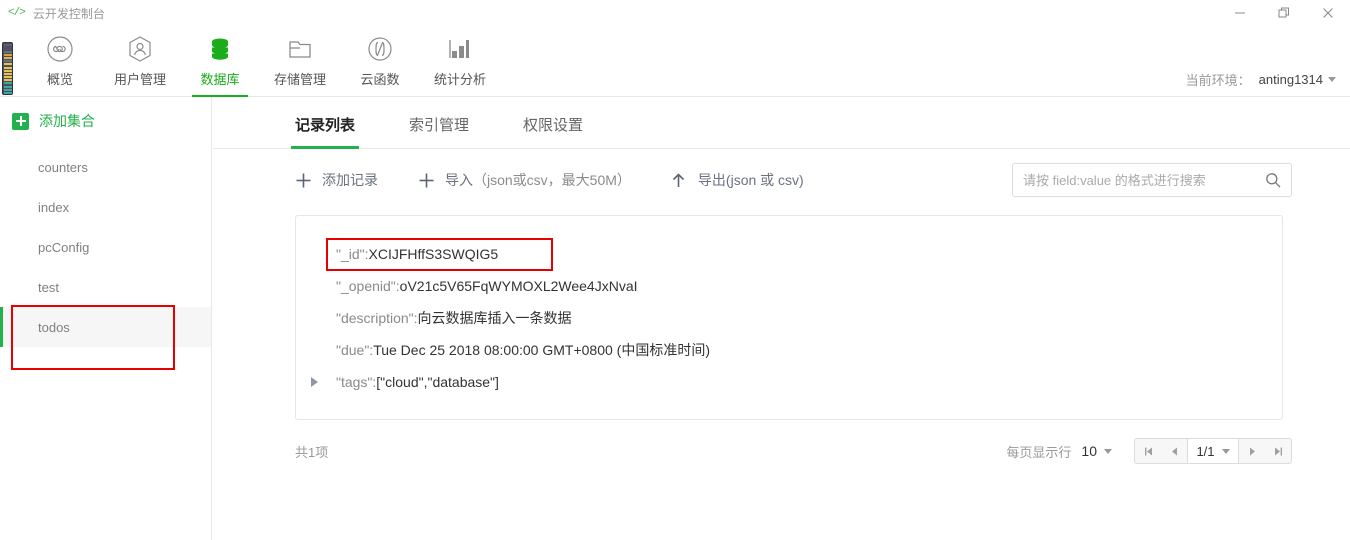 This screenshot has width=1350, height=540. I want to click on collection-item-counters: counters, so click(105, 167).